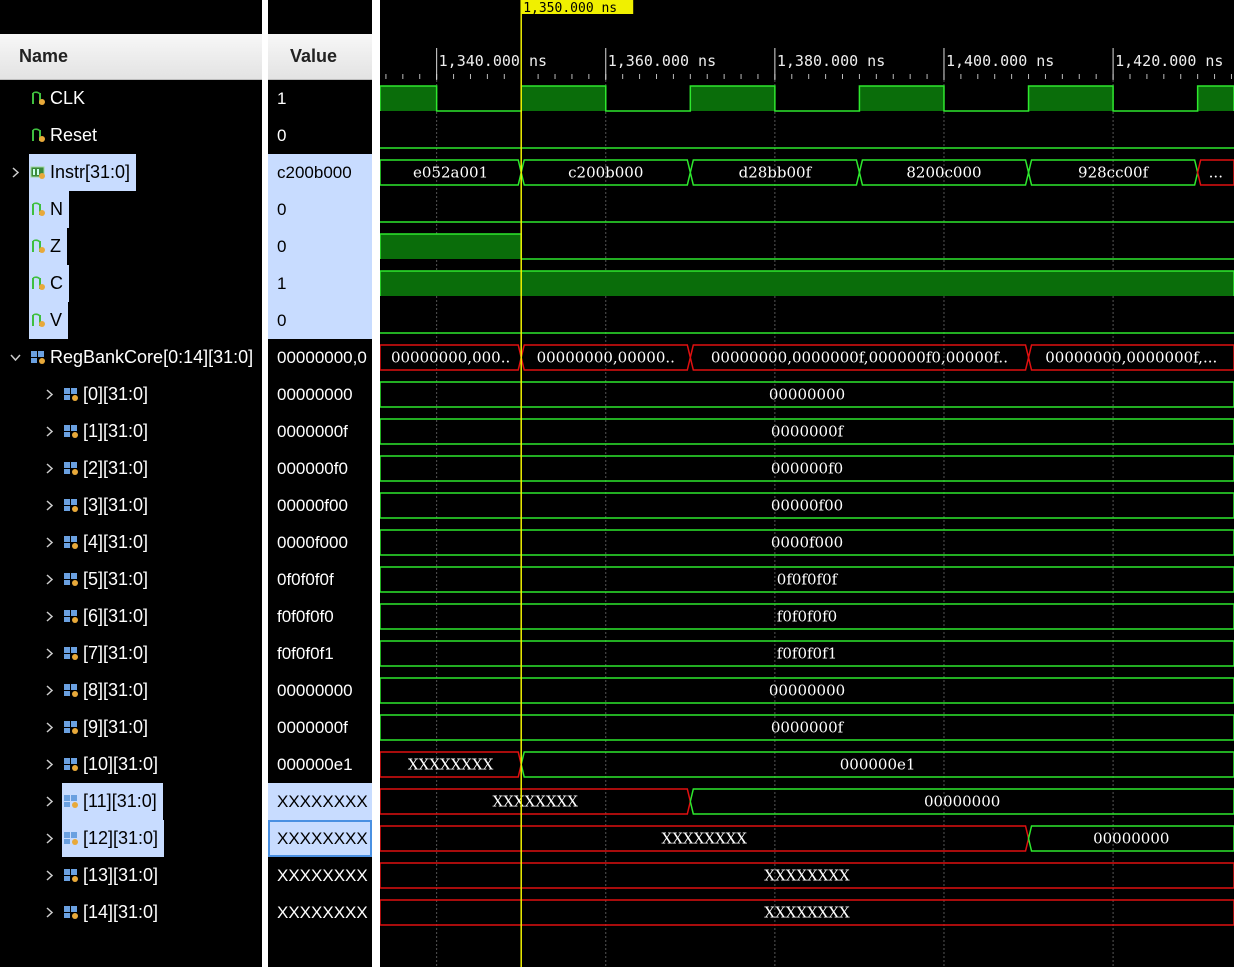 The height and width of the screenshot is (967, 1234). I want to click on value-row: 000000e1, so click(320, 764).